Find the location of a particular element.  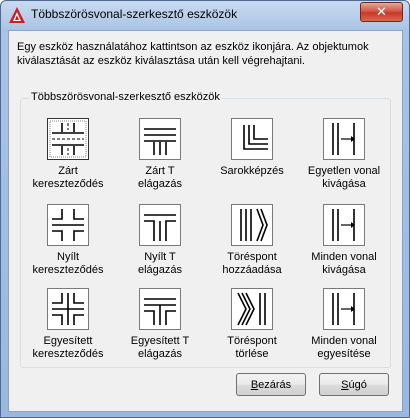

tool-delete-vertex: Töréspont törlése is located at coordinates (252, 324).